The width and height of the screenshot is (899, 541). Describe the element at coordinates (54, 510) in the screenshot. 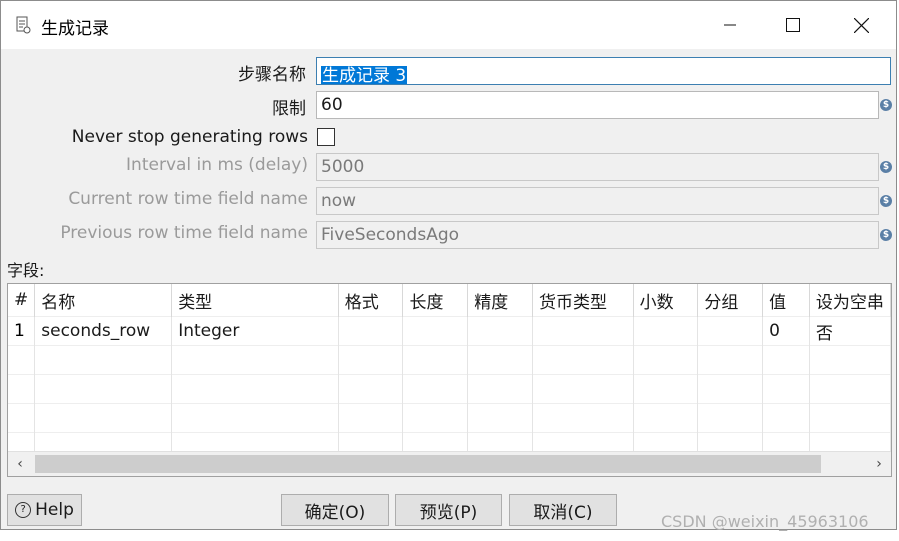

I see `help-button-label: Help` at that location.